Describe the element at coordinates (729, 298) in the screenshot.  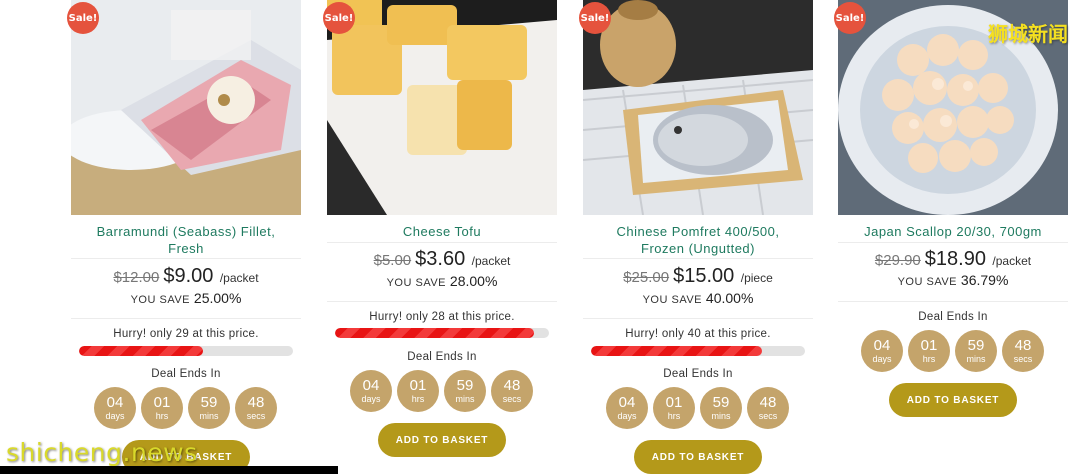
I see `you-save-percent: 40.00%` at that location.